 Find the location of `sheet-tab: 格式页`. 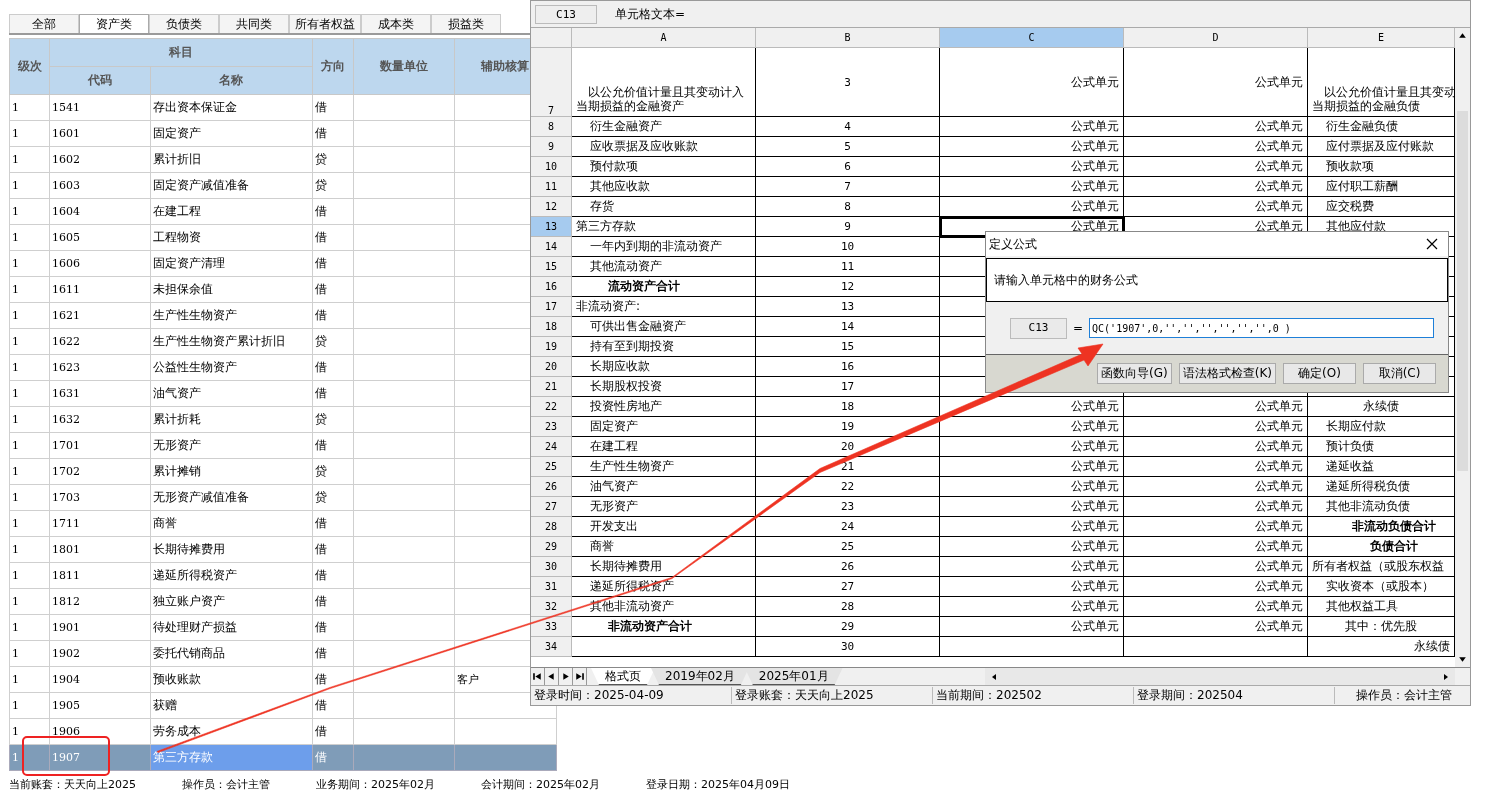

sheet-tab: 格式页 is located at coordinates (623, 676).